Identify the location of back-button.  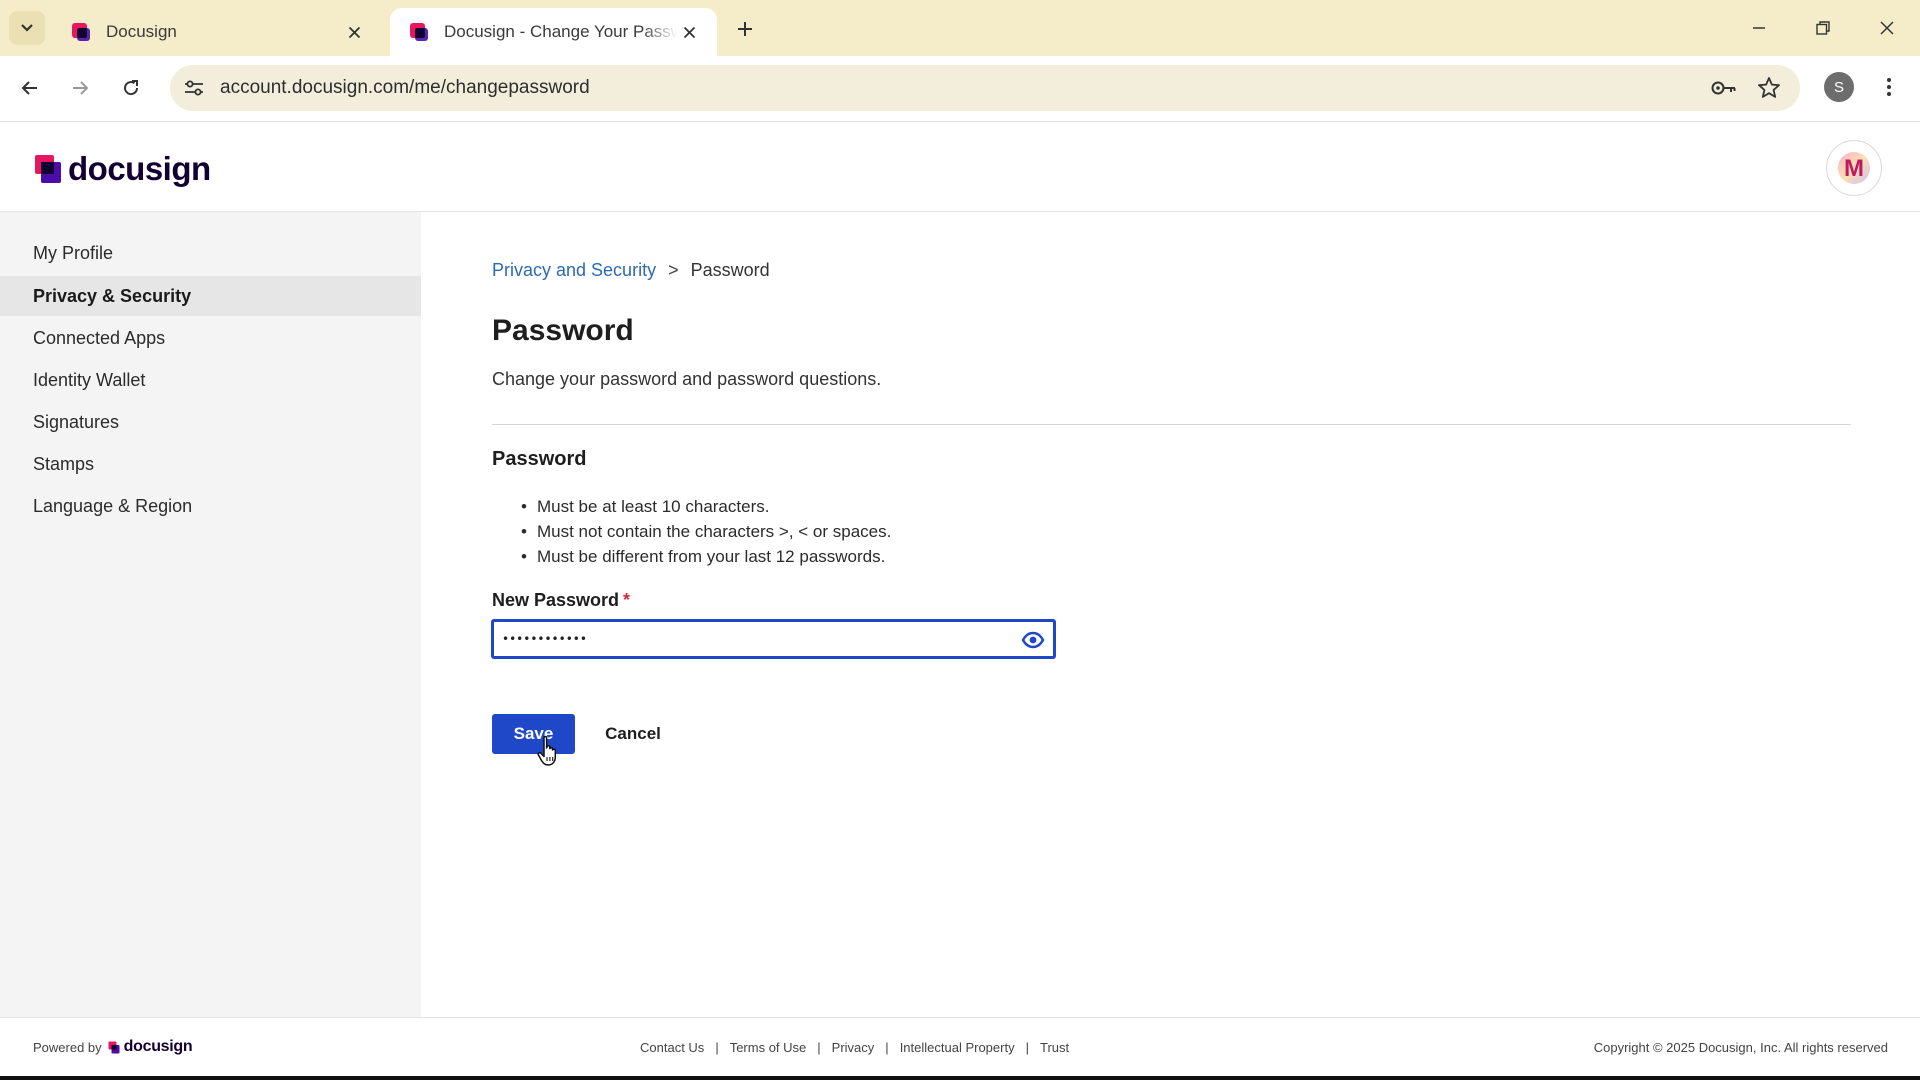
(30, 88).